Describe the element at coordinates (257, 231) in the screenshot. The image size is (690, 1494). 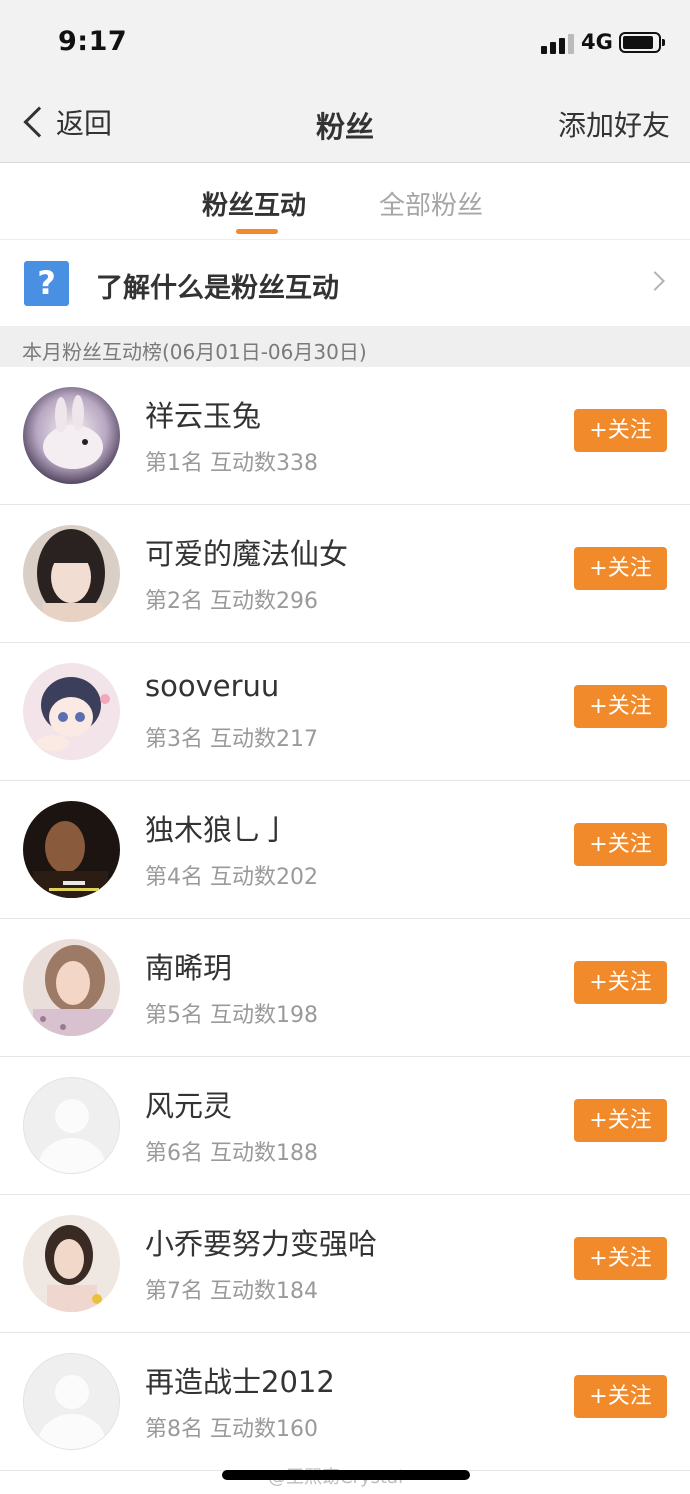
I see `tab-indicator` at that location.